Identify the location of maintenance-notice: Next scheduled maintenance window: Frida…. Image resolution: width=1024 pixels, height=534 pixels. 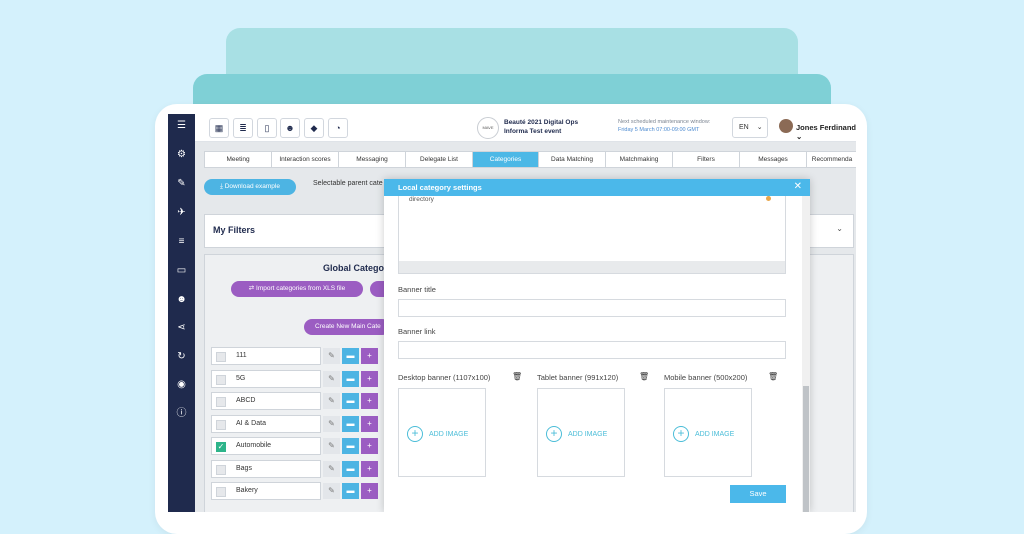
(664, 126).